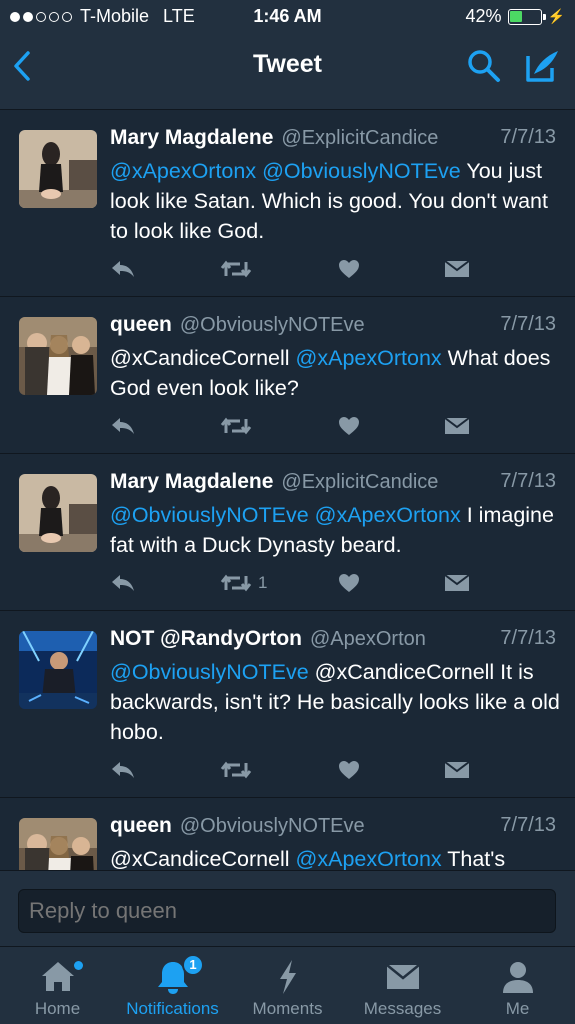 The image size is (575, 1024). What do you see at coordinates (287, 911) in the screenshot?
I see `reply-input` at bounding box center [287, 911].